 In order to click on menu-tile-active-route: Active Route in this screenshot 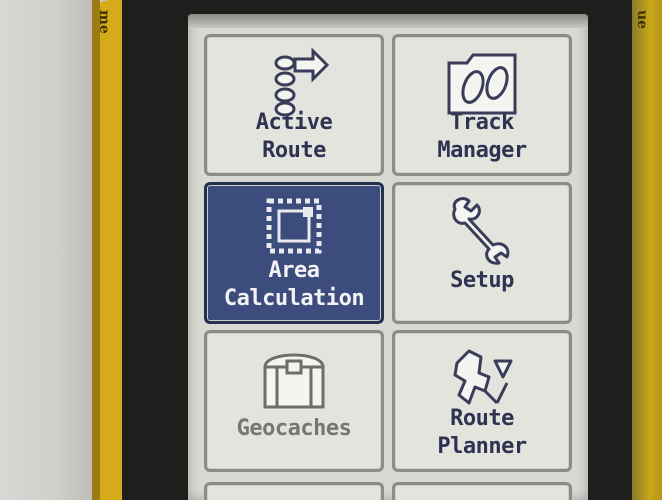, I will do `click(294, 105)`.